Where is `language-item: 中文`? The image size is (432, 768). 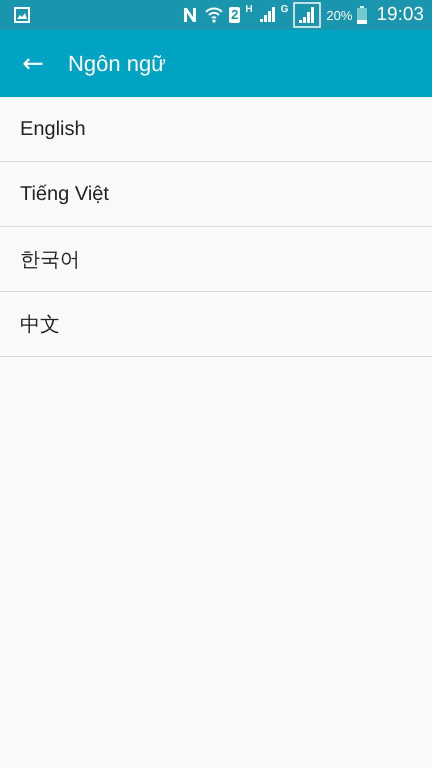 language-item: 中文 is located at coordinates (216, 324).